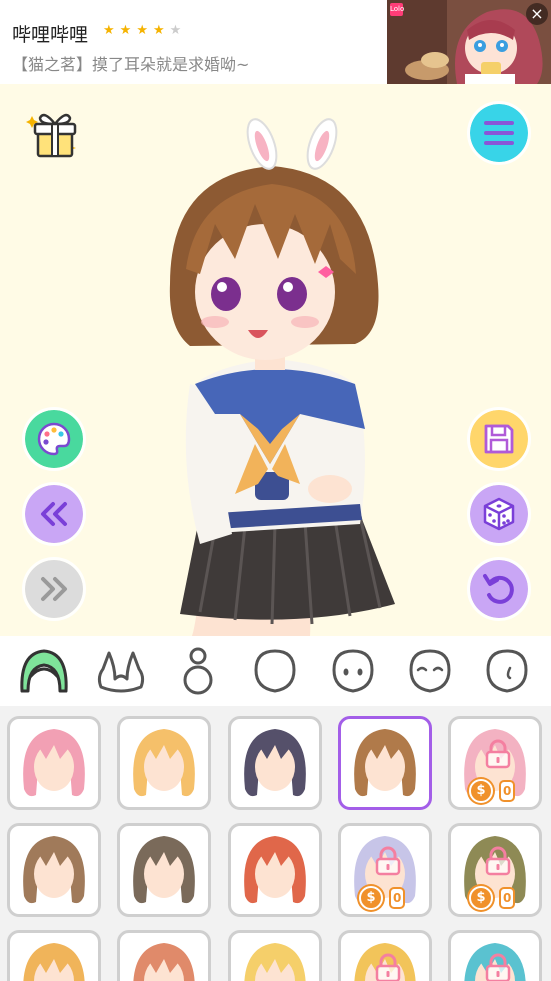 The width and height of the screenshot is (551, 981). I want to click on random-button, so click(499, 514).